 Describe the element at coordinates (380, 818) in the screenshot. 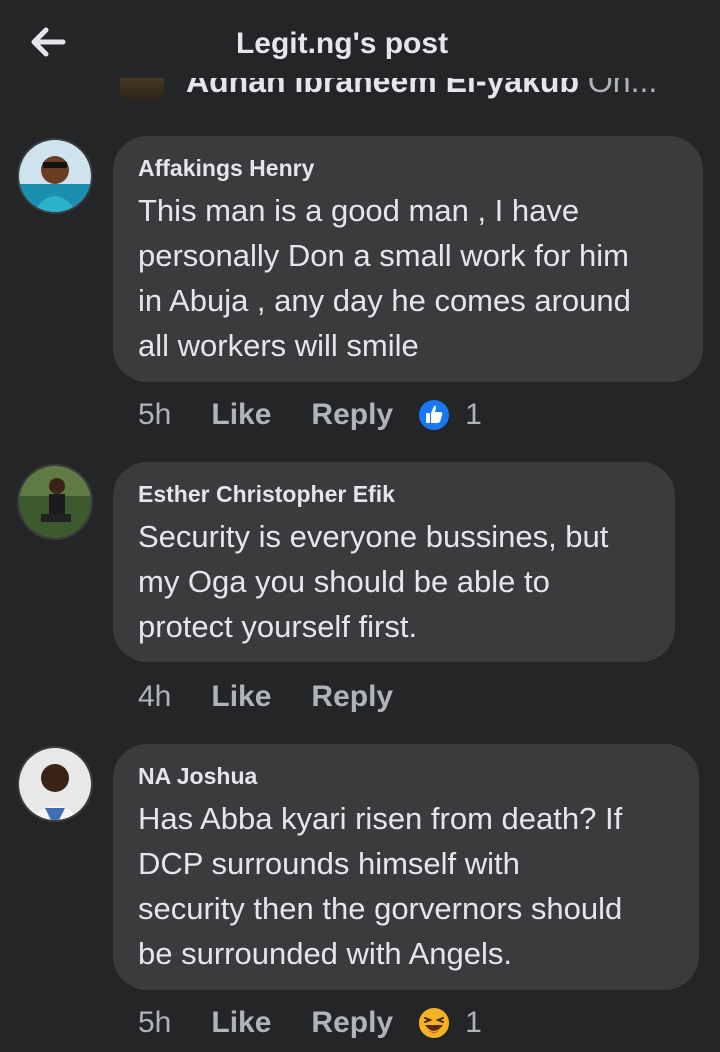

I see `comment-text-line: Has Abba kyari risen from death? If` at that location.